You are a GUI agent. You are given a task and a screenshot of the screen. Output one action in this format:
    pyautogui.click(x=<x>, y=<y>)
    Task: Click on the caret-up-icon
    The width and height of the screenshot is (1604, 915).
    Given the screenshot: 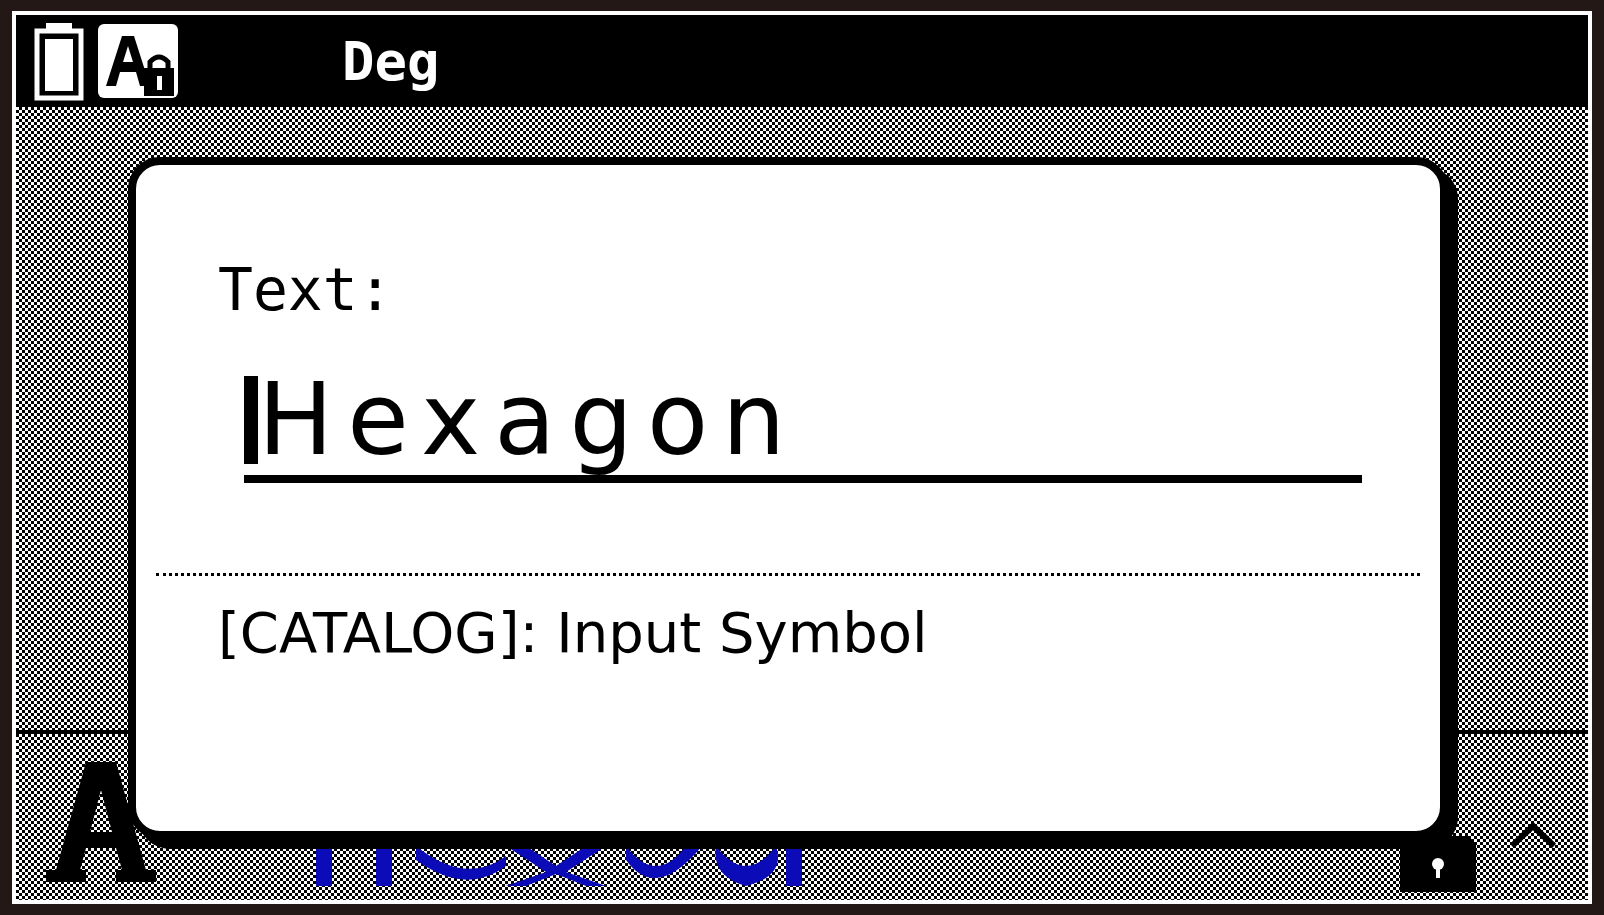 What is the action you would take?
    pyautogui.click(x=1533, y=835)
    